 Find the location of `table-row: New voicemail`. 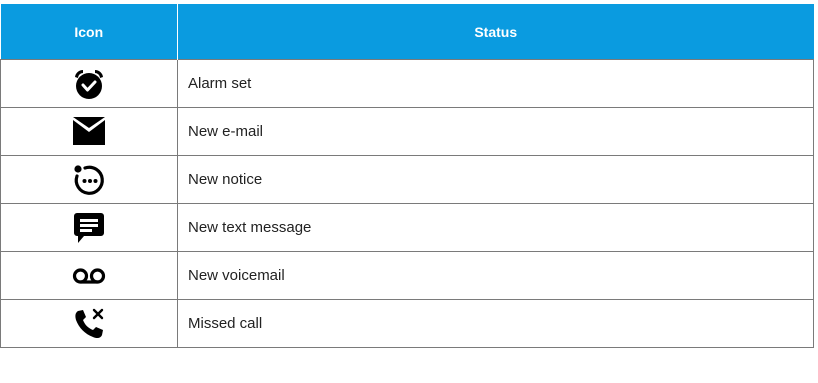

table-row: New voicemail is located at coordinates (407, 275).